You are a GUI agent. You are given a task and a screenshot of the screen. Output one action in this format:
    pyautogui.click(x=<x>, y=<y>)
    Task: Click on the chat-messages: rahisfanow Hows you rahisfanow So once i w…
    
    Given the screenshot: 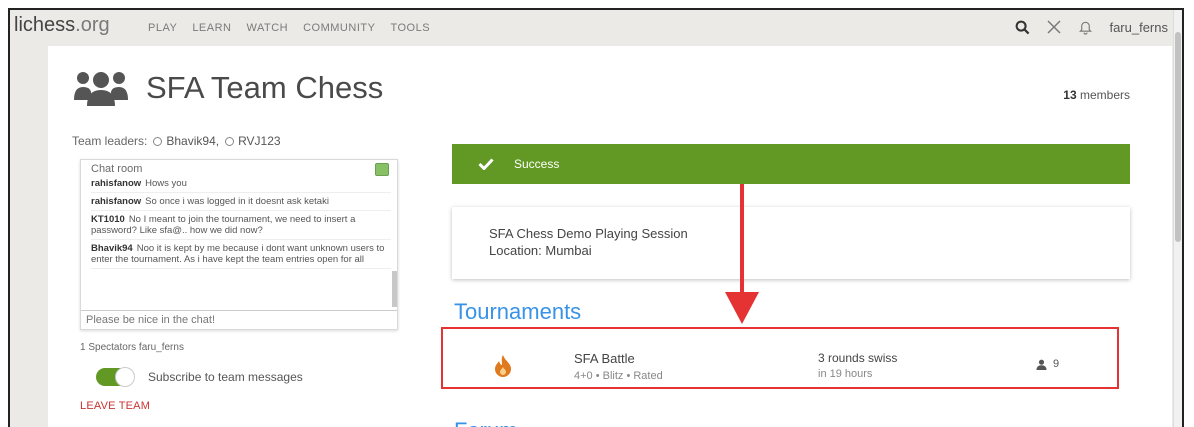 What is the action you would take?
    pyautogui.click(x=239, y=241)
    